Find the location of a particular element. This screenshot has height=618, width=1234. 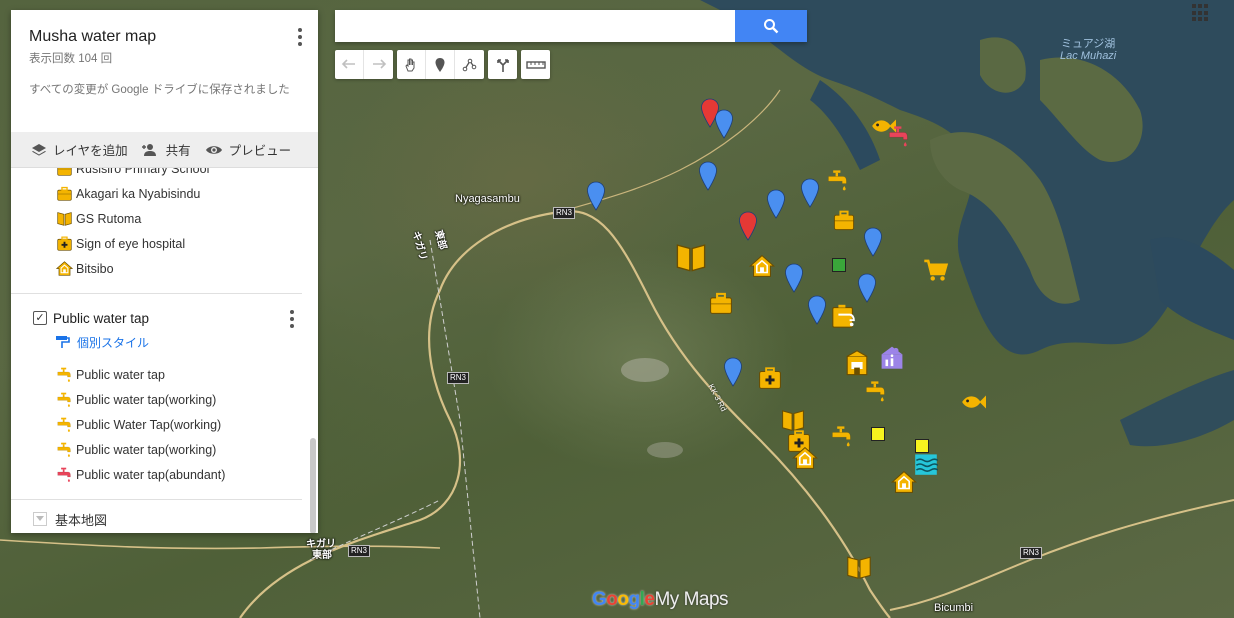

search-box is located at coordinates (571, 26).